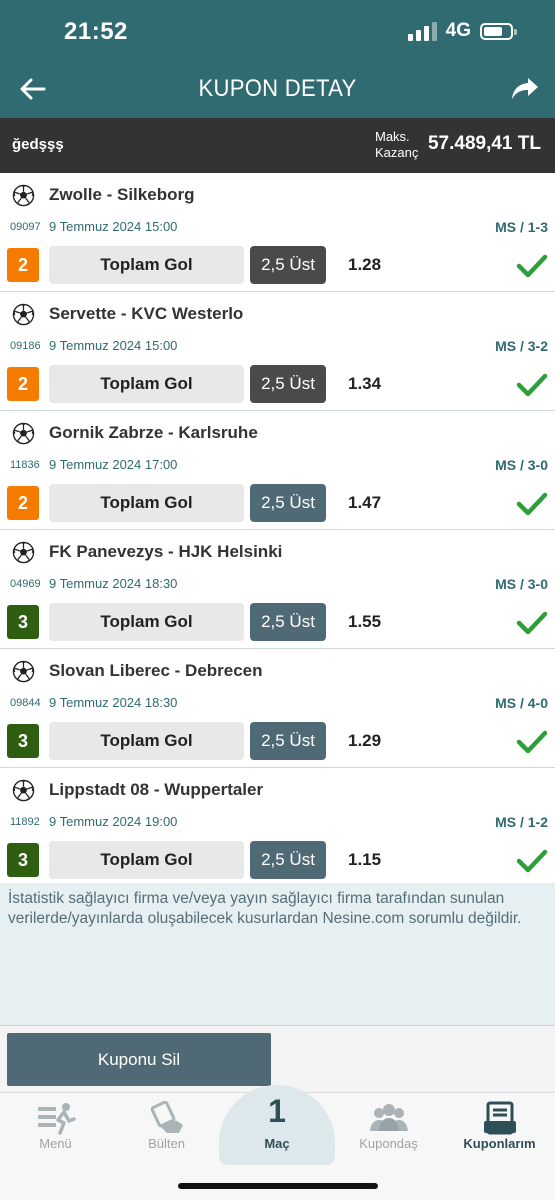 The height and width of the screenshot is (1200, 555). Describe the element at coordinates (365, 859) in the screenshot. I see `odd-value: 1.15` at that location.